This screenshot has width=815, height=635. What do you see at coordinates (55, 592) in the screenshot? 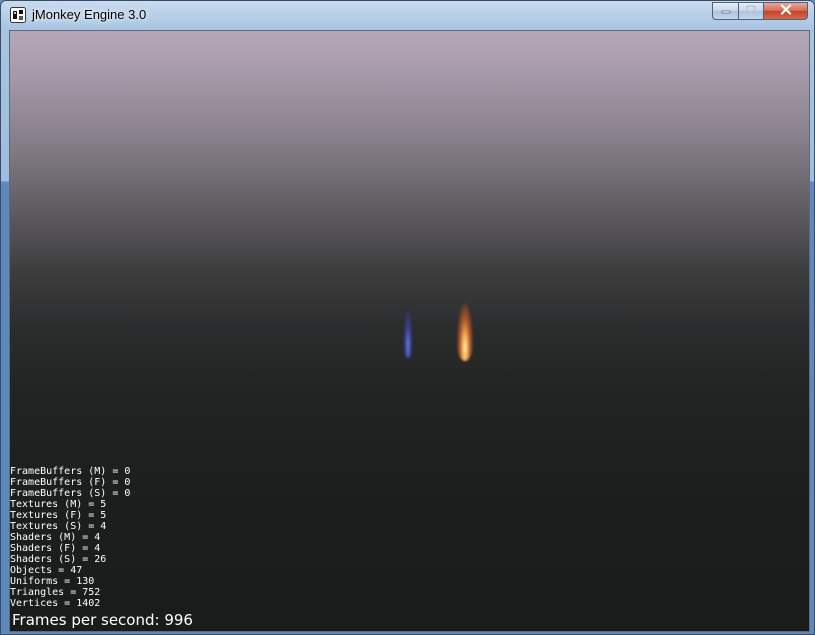
I see `stat-line: Triangles = 752` at bounding box center [55, 592].